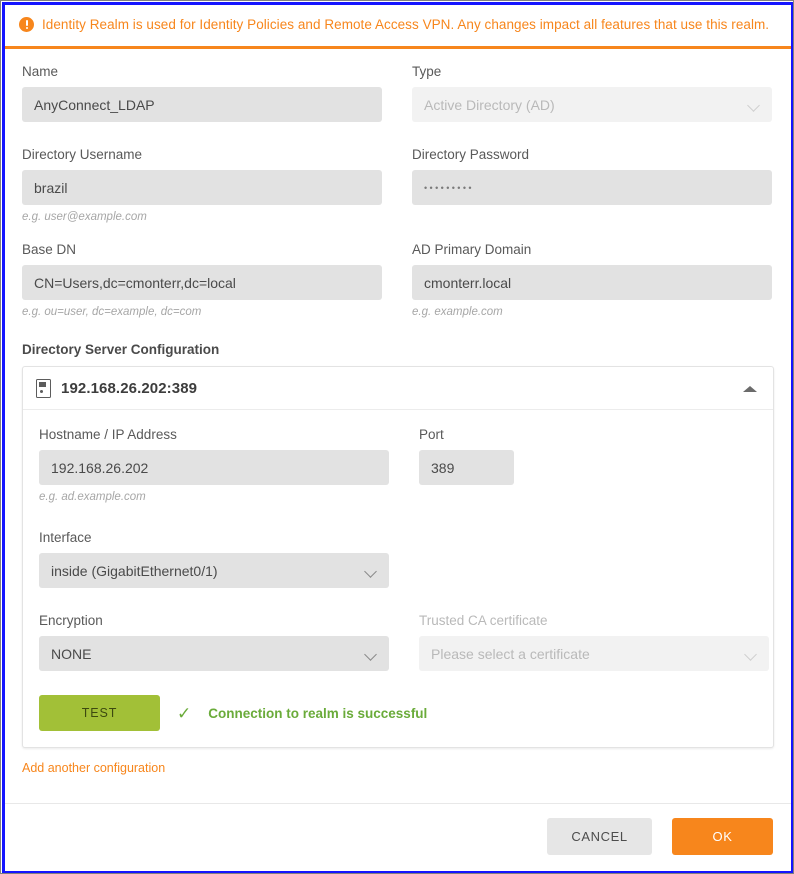  I want to click on directory-server-card-header: 192.168.26.202:389, so click(398, 388).